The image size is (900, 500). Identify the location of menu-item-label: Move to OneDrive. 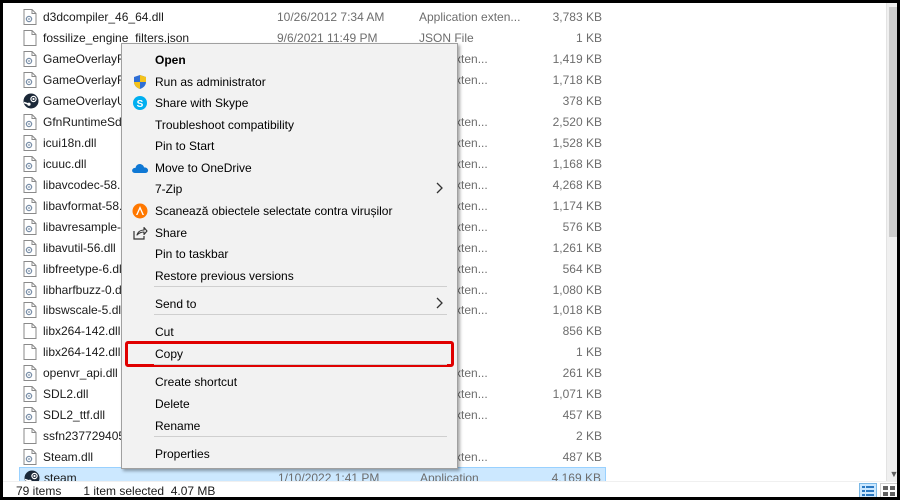
(203, 167).